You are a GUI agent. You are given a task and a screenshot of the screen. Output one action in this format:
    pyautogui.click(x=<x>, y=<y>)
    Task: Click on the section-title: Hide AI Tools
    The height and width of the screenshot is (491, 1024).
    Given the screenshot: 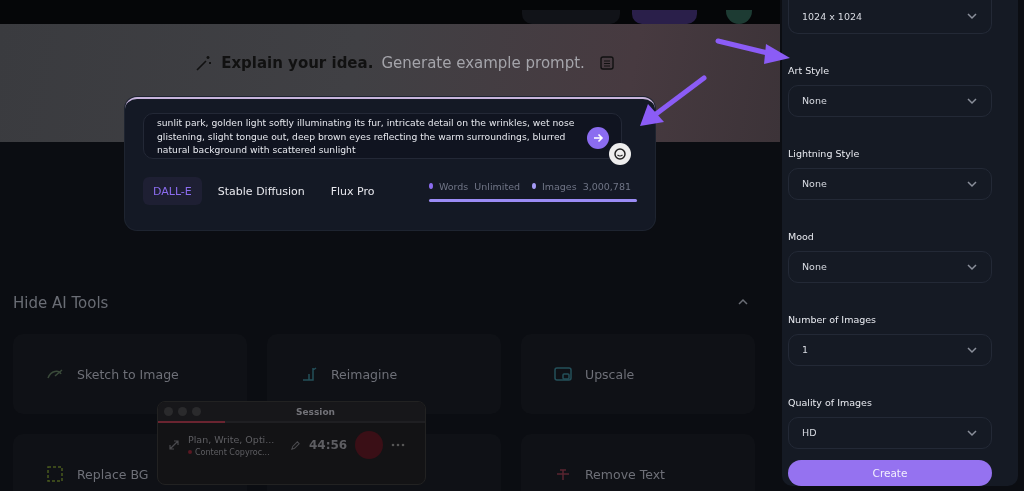 What is the action you would take?
    pyautogui.click(x=61, y=303)
    